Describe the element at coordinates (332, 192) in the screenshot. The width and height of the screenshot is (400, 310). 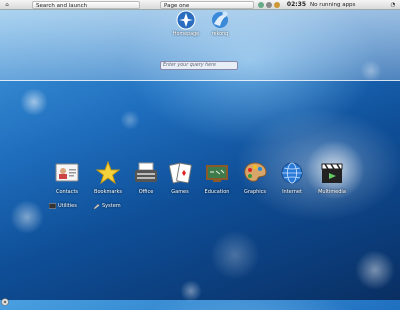
I see `category-label: Multimedia` at that location.